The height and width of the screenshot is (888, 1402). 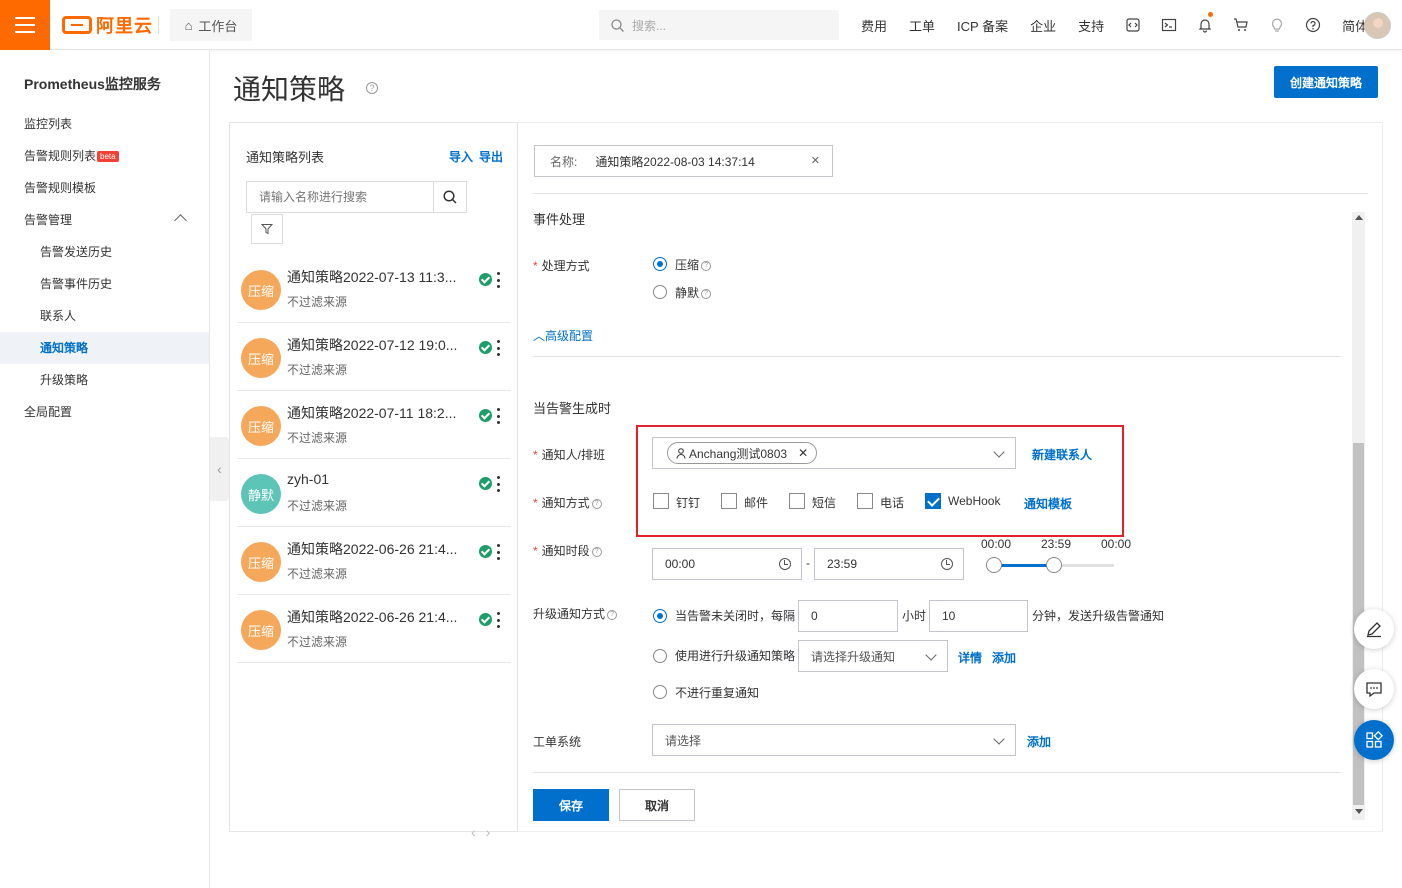 I want to click on radio-escalate-interval, so click(x=660, y=616).